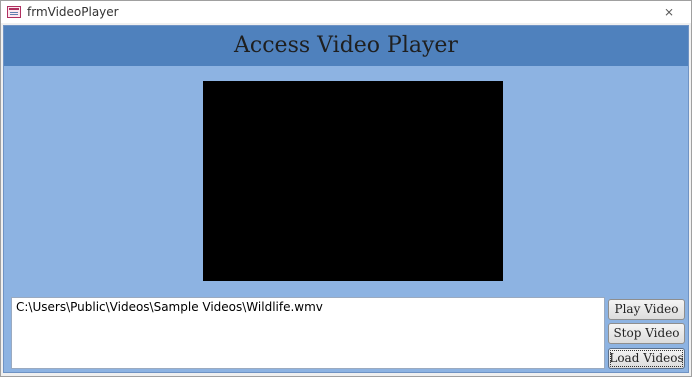 The width and height of the screenshot is (692, 377). What do you see at coordinates (669, 12) in the screenshot?
I see `close-icon: ⨯` at bounding box center [669, 12].